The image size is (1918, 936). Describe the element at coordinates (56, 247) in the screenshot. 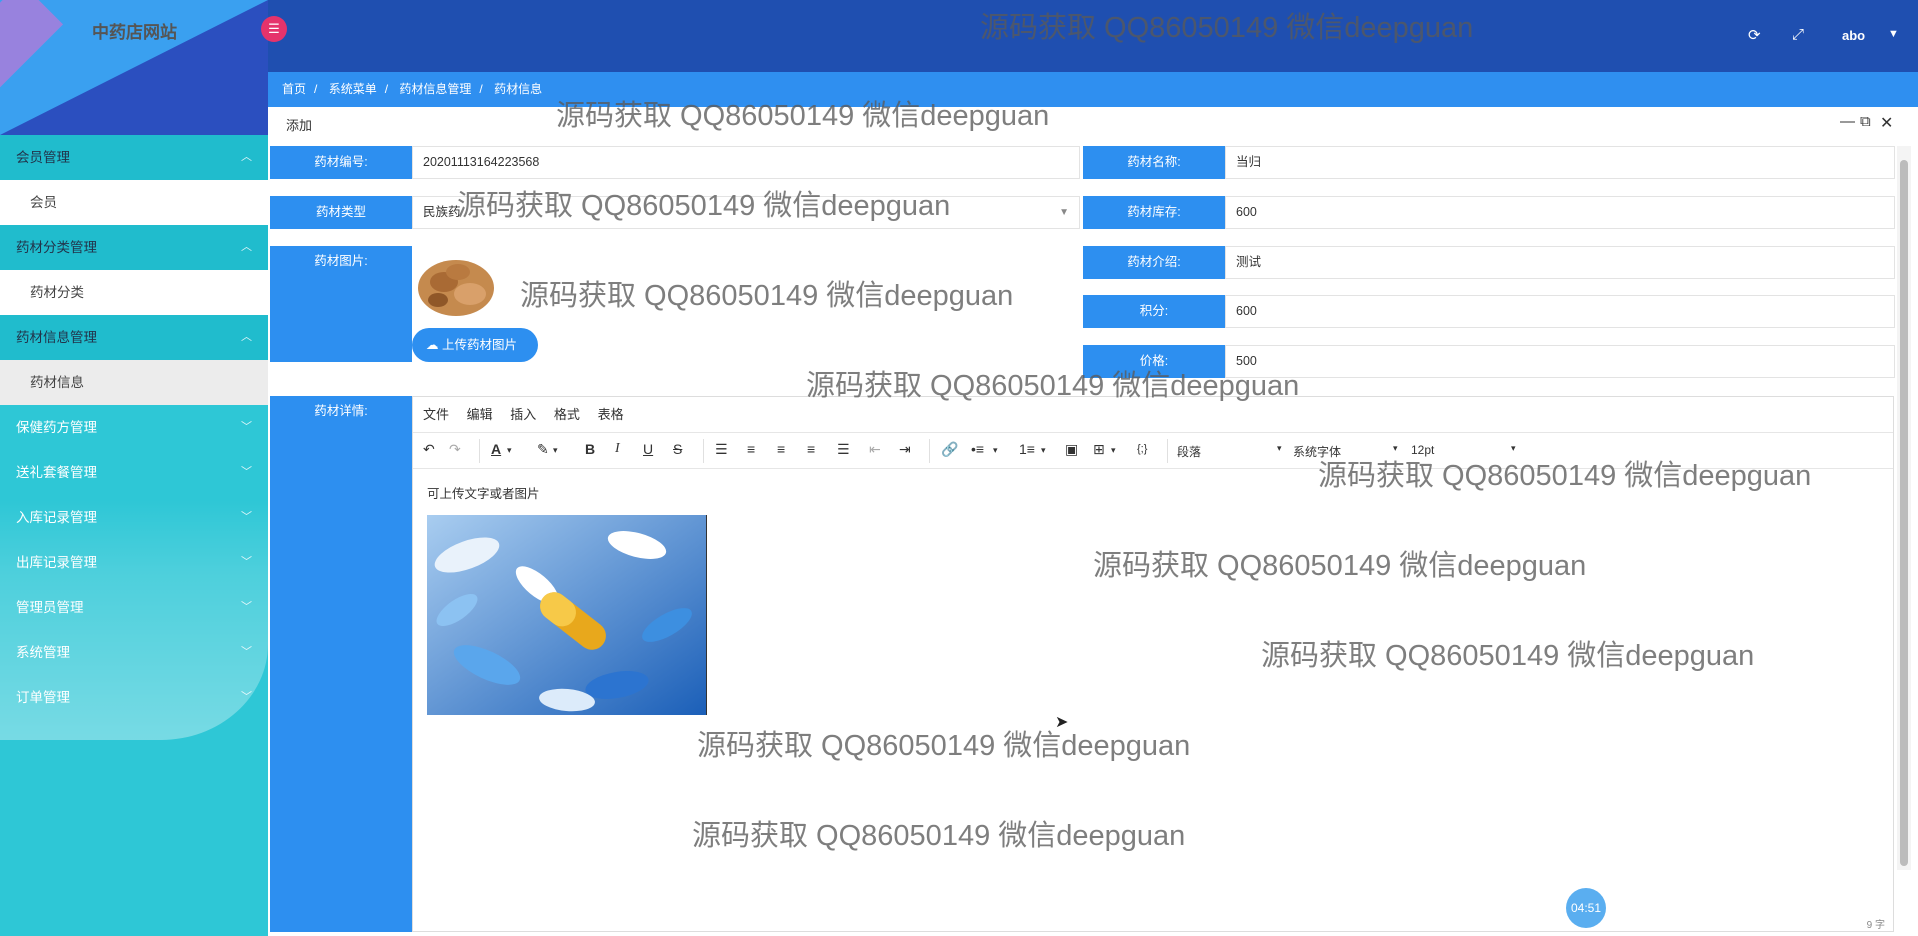

I see `sidebar-group-label: 药材分类管理` at that location.